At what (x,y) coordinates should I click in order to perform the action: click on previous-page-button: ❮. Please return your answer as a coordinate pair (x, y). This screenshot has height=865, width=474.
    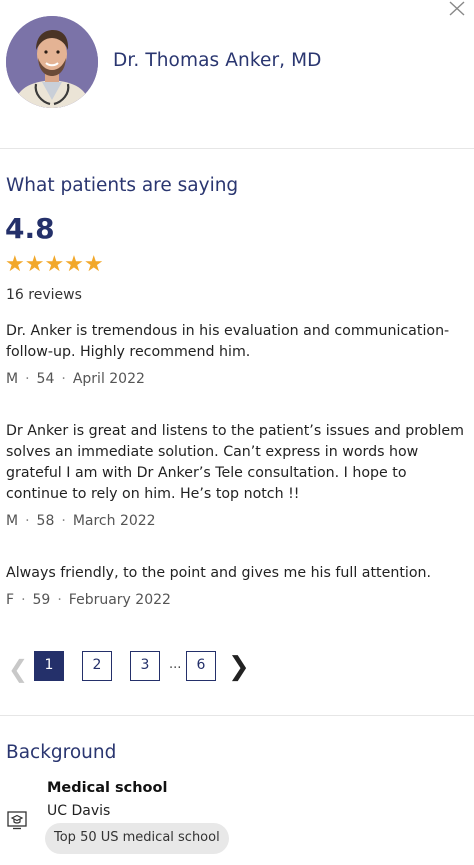
    Looking at the image, I should click on (18, 669).